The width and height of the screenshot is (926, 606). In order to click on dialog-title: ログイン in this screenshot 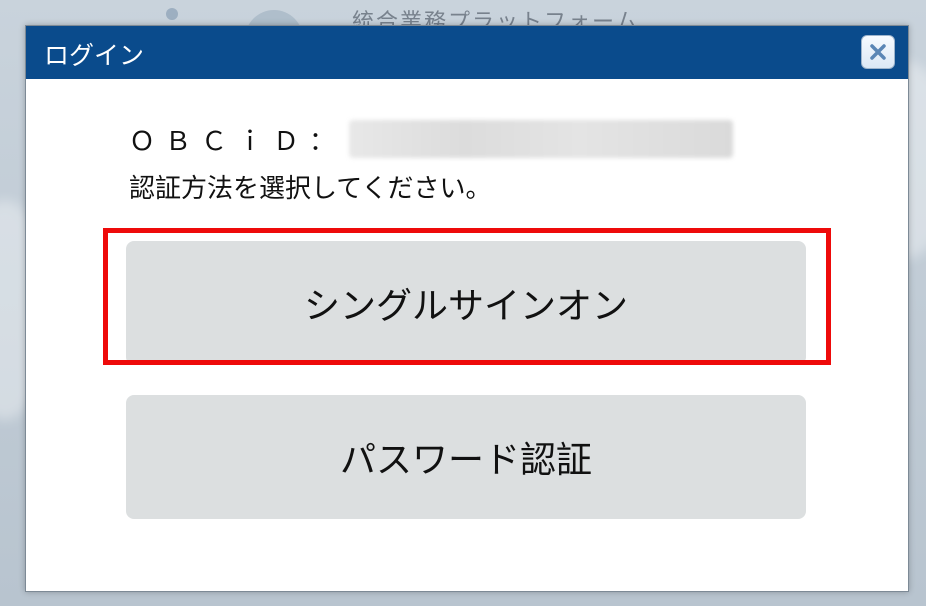, I will do `click(94, 55)`.